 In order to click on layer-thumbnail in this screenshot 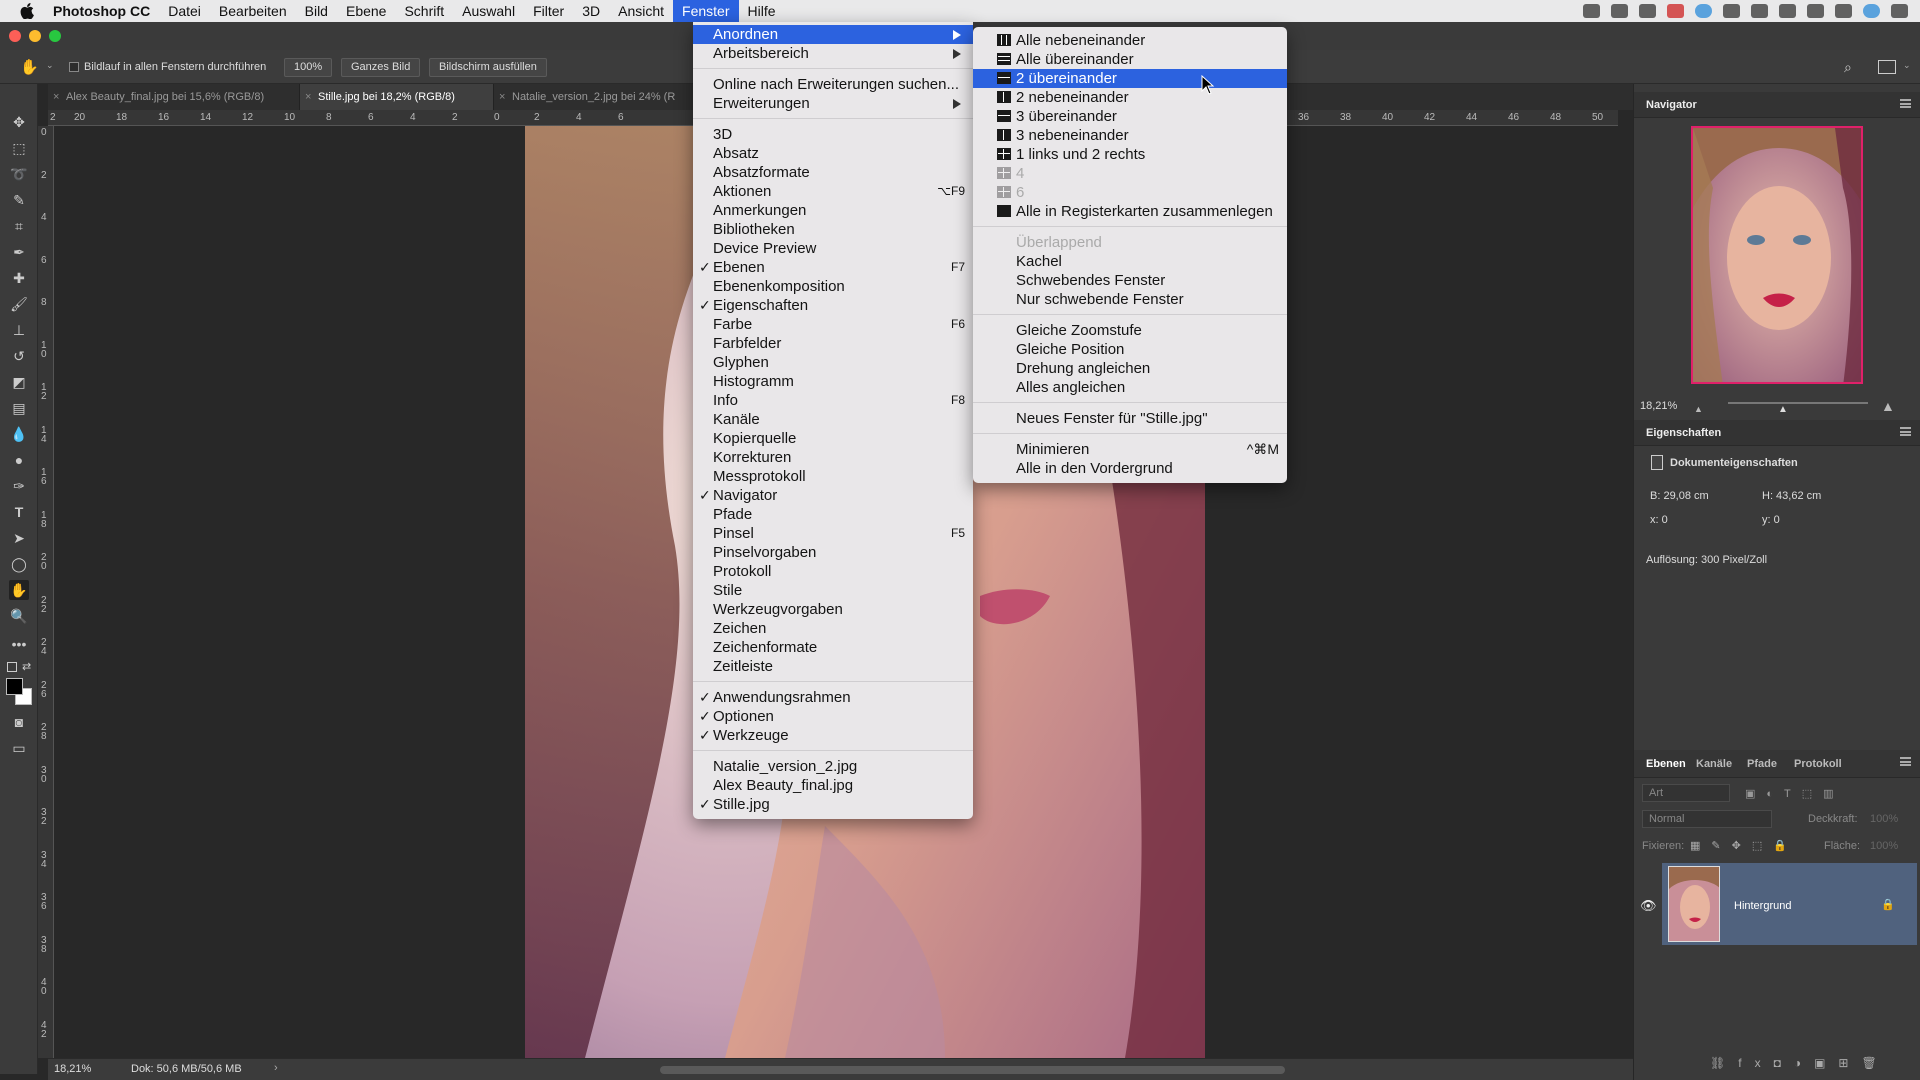, I will do `click(1694, 904)`.